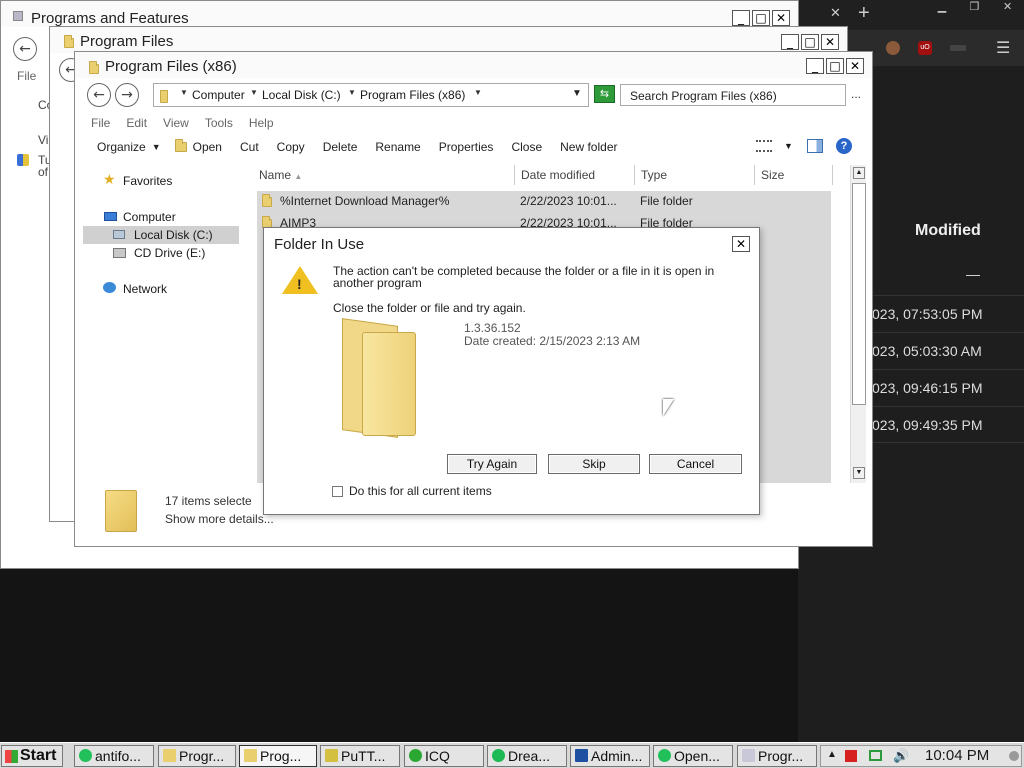 This screenshot has height=768, width=1024. Describe the element at coordinates (835, 13) in the screenshot. I see `close-tab-icon: ✕` at that location.